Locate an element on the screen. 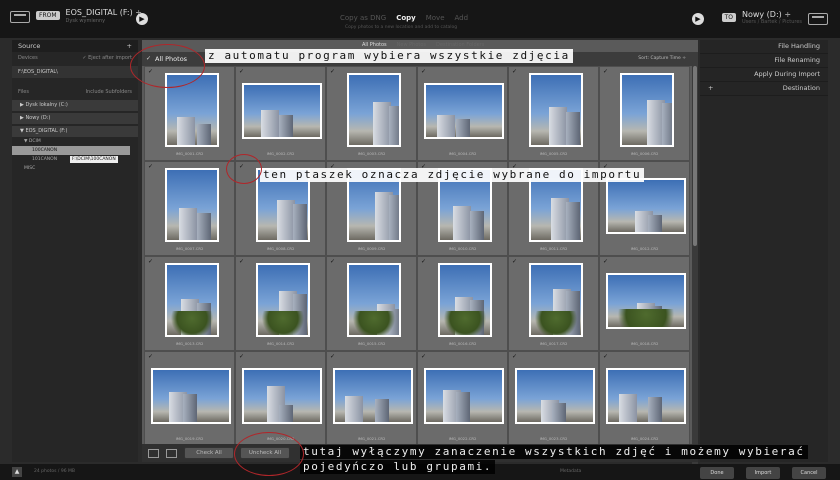 The height and width of the screenshot is (480, 840). folder-label: 100CANON is located at coordinates (45, 150).